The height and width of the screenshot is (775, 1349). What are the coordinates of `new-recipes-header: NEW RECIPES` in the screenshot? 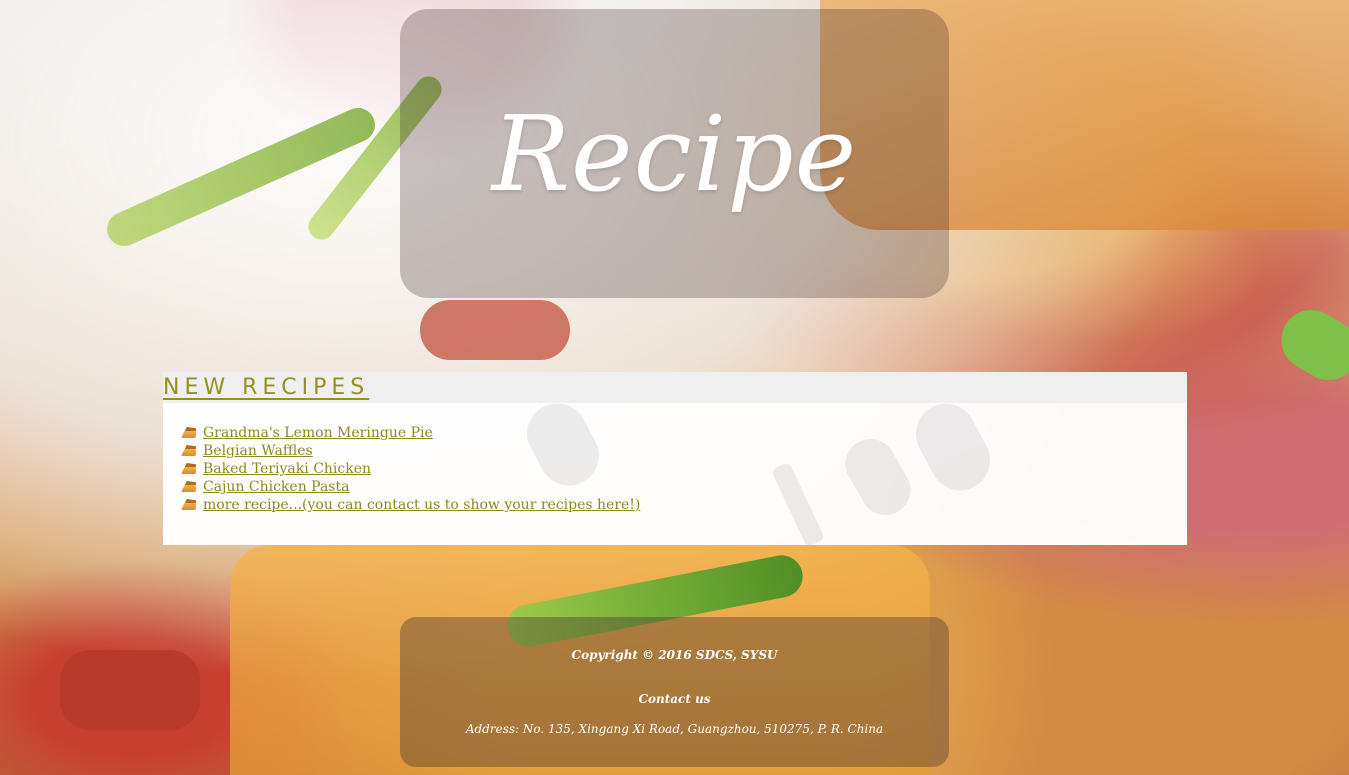 It's located at (675, 387).